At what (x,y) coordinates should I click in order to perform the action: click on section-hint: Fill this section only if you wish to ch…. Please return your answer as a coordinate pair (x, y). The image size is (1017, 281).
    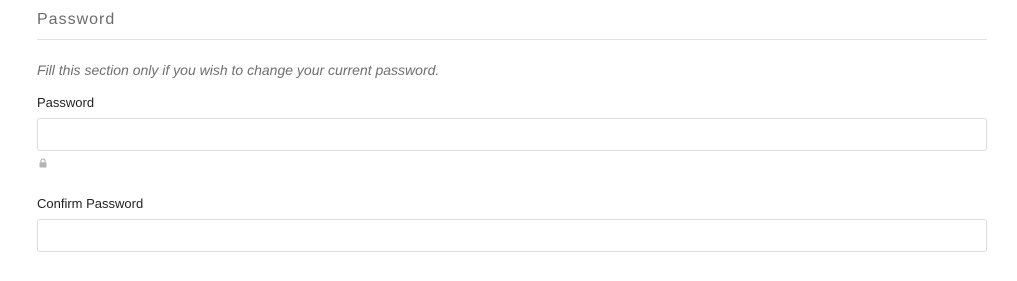
    Looking at the image, I should click on (238, 70).